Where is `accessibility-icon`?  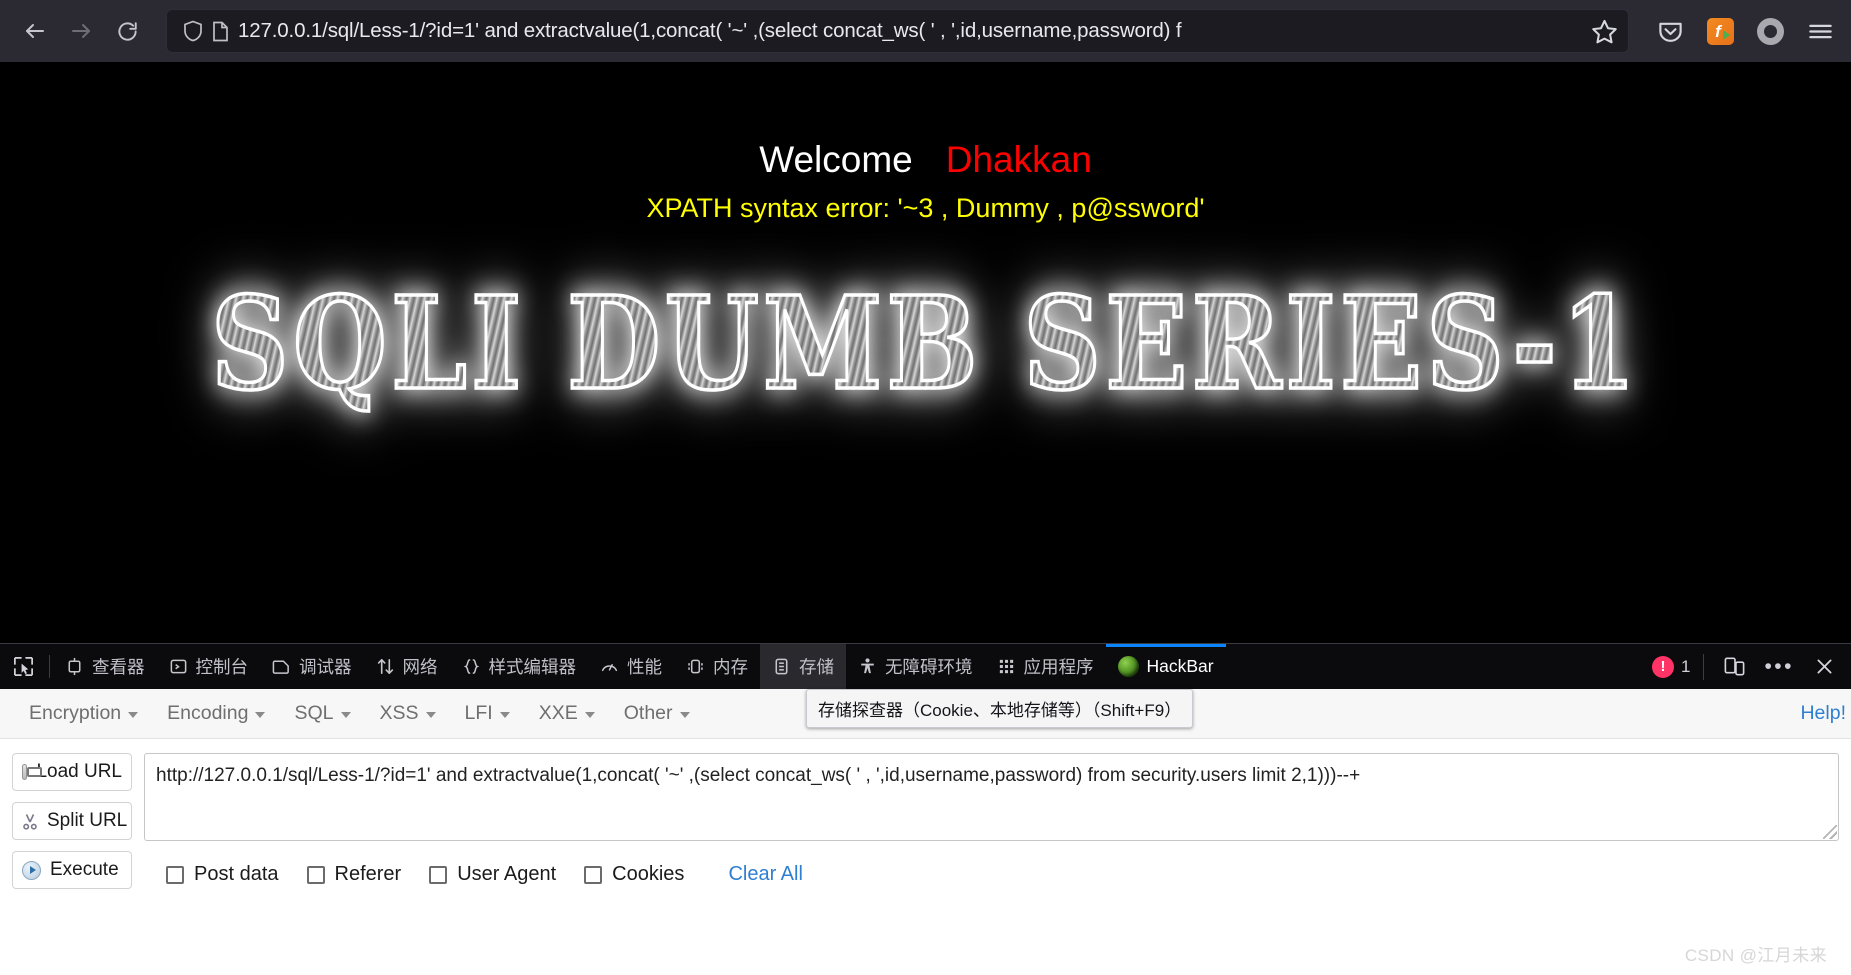 accessibility-icon is located at coordinates (867, 666).